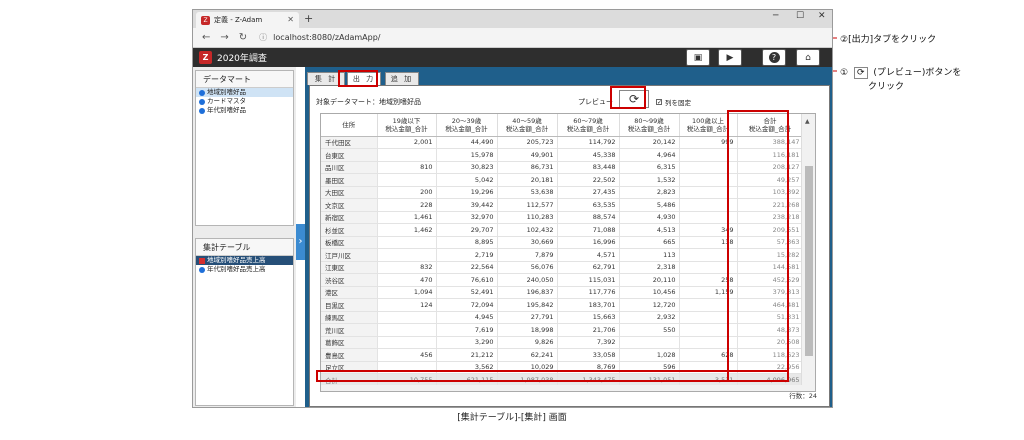 The image size is (1024, 440). Describe the element at coordinates (244, 101) in the screenshot. I see `datamart-item: カードマスタ` at that location.